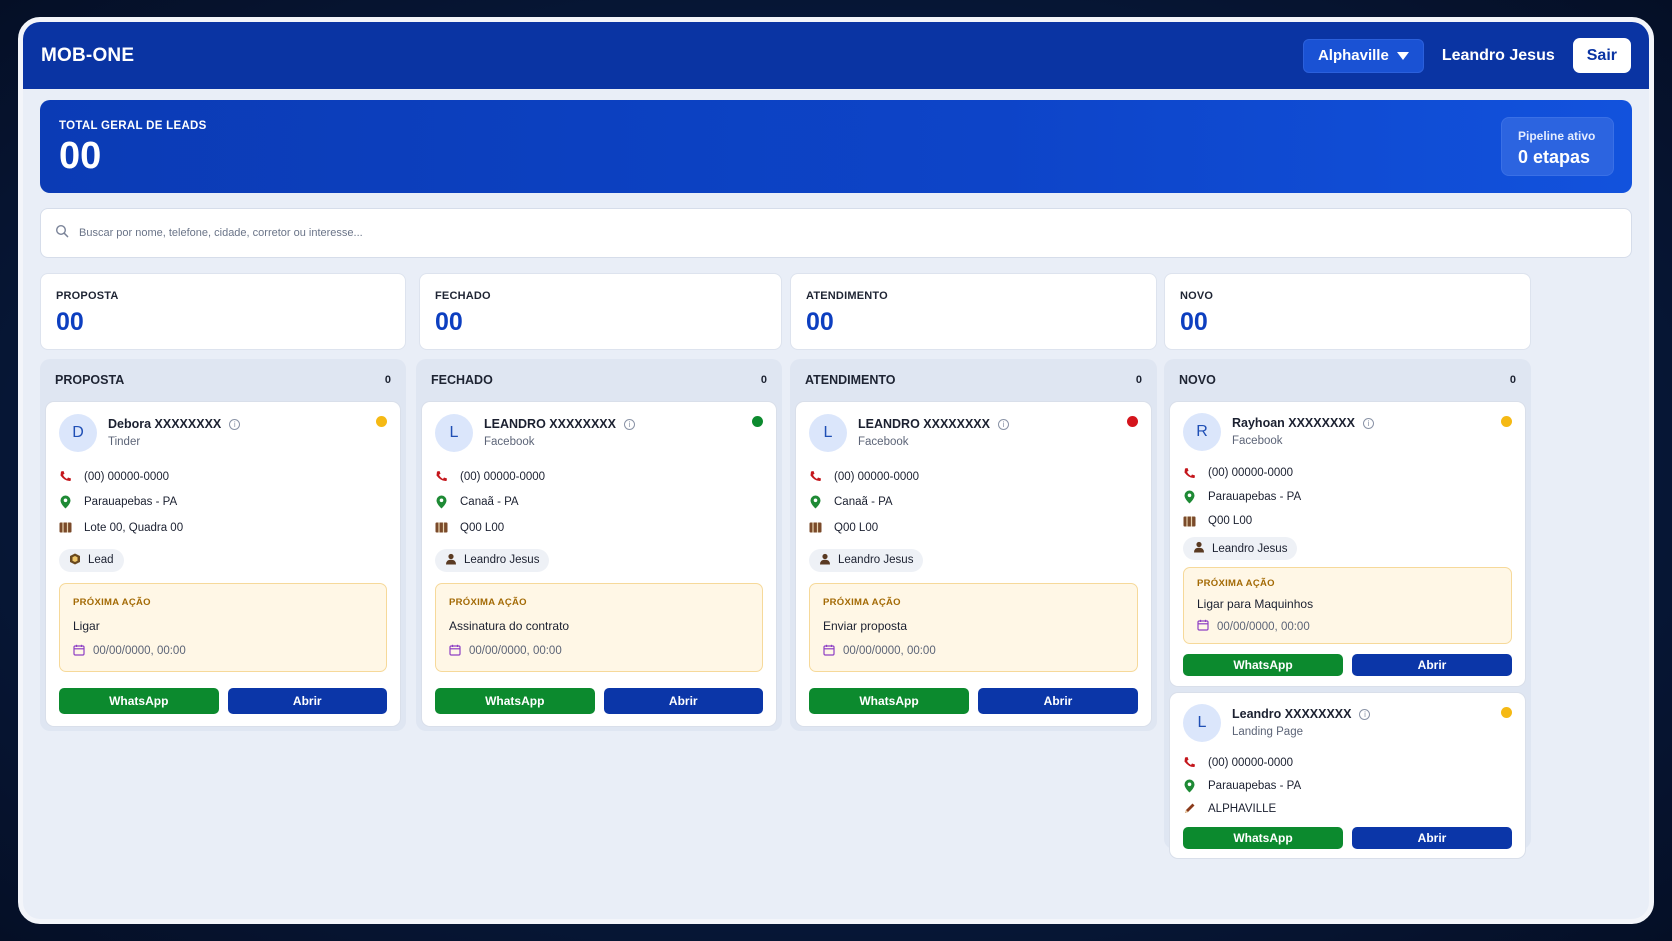  What do you see at coordinates (1197, 380) in the screenshot?
I see `column-title: NOVO` at bounding box center [1197, 380].